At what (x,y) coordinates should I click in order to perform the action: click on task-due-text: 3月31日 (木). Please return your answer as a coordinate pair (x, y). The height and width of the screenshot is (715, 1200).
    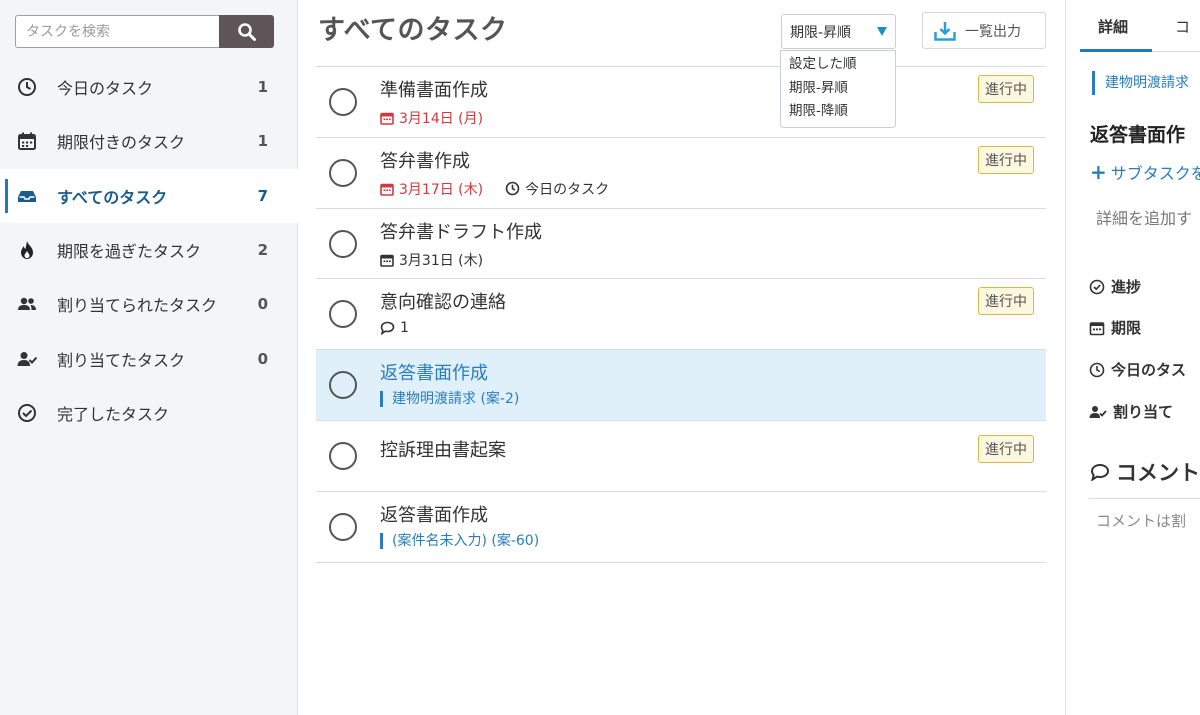
    Looking at the image, I should click on (441, 260).